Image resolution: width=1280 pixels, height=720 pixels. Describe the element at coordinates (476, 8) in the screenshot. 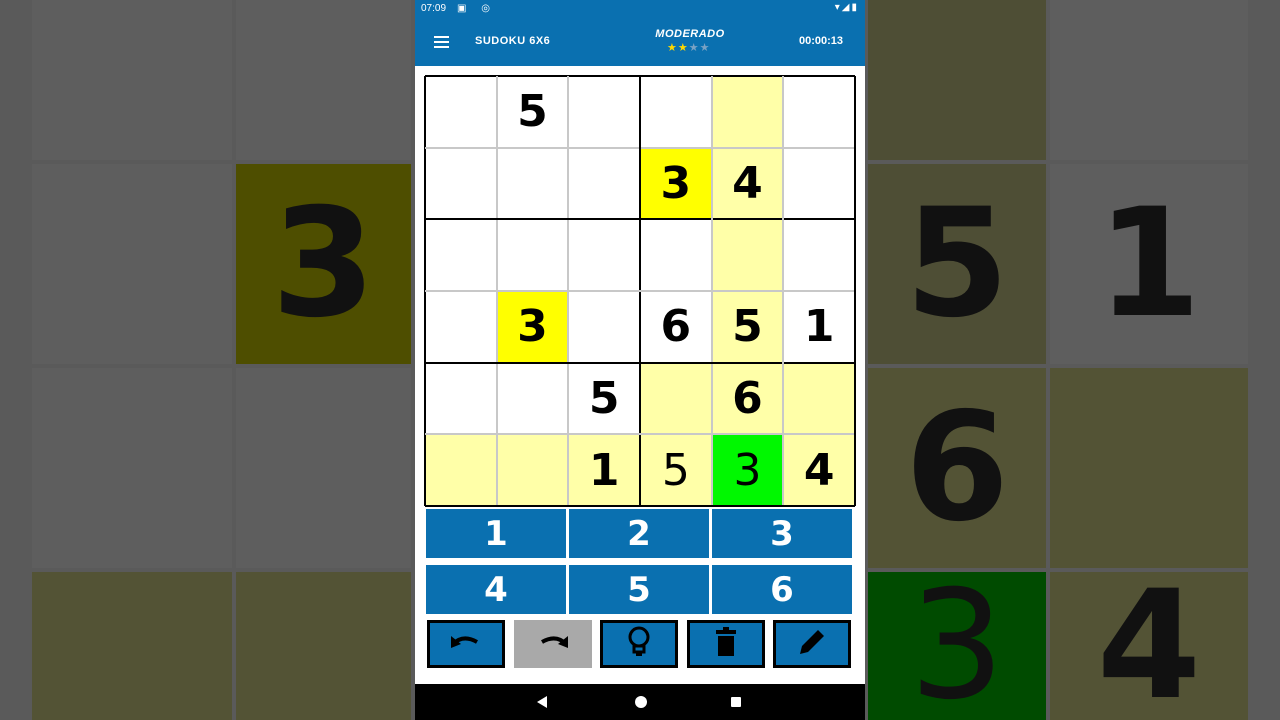

I see `notification-icons: ▣ ◎` at that location.